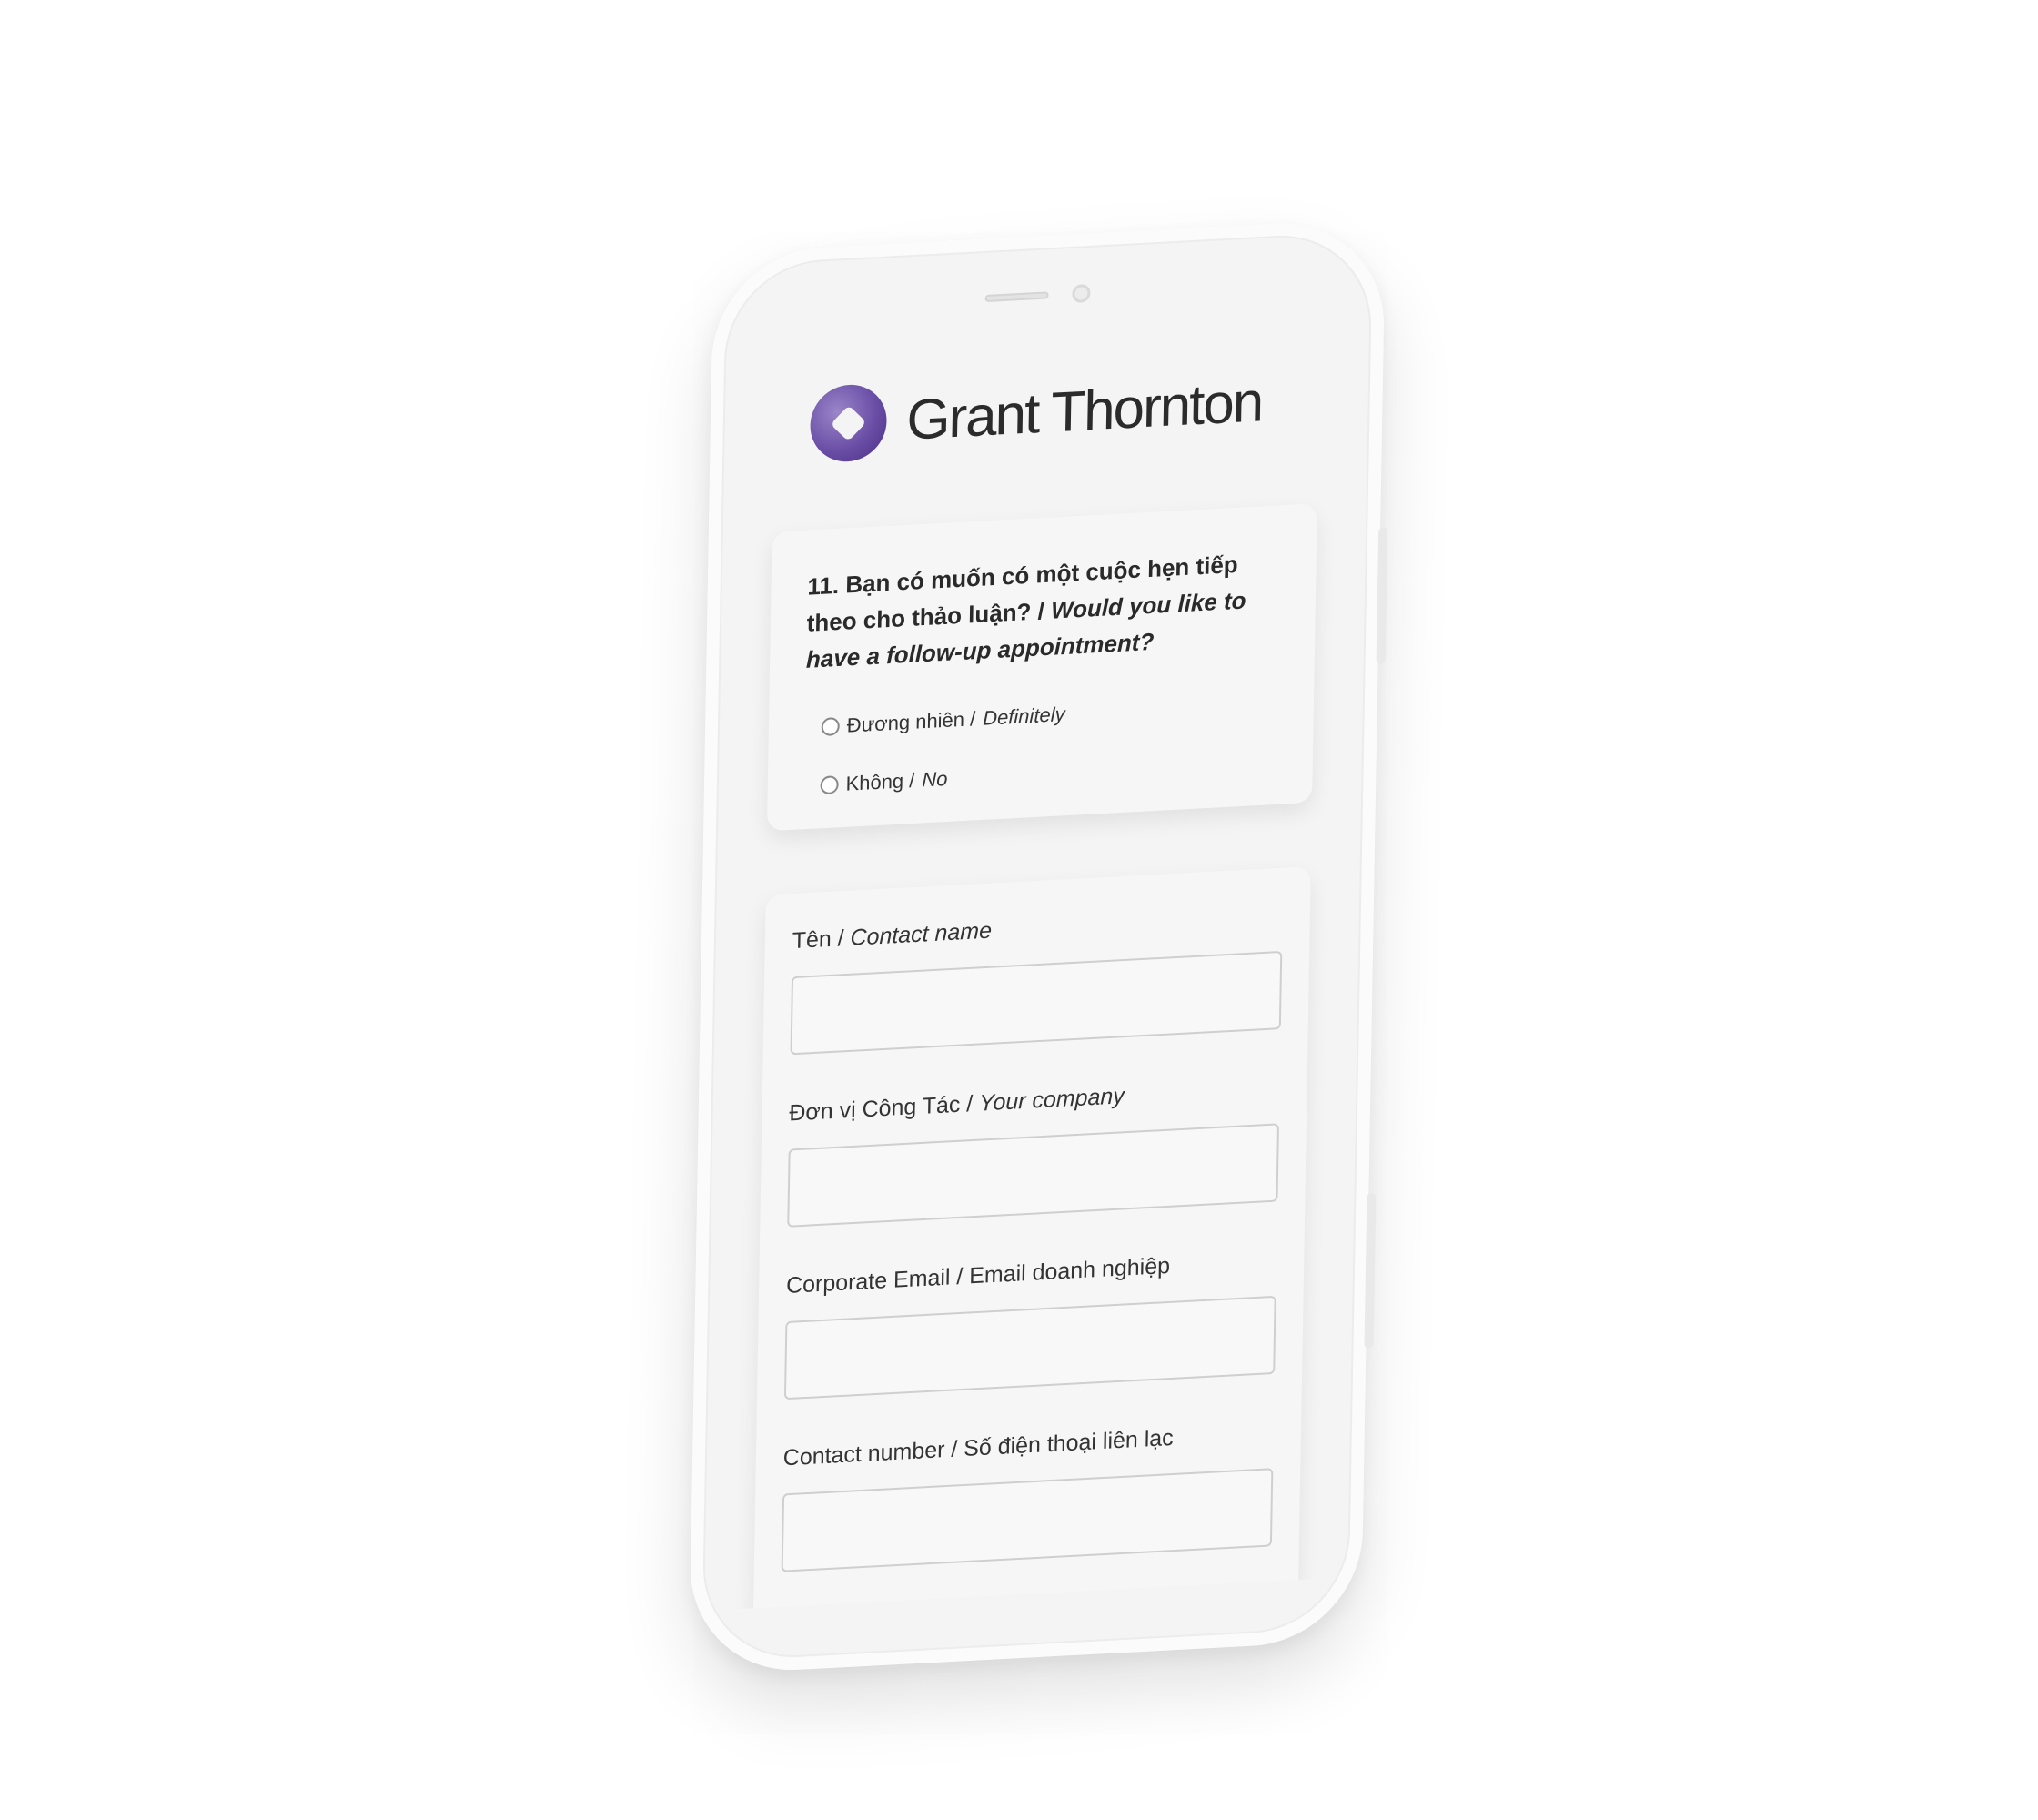 The height and width of the screenshot is (1820, 2038). I want to click on option-label-vi: Không /, so click(880, 782).